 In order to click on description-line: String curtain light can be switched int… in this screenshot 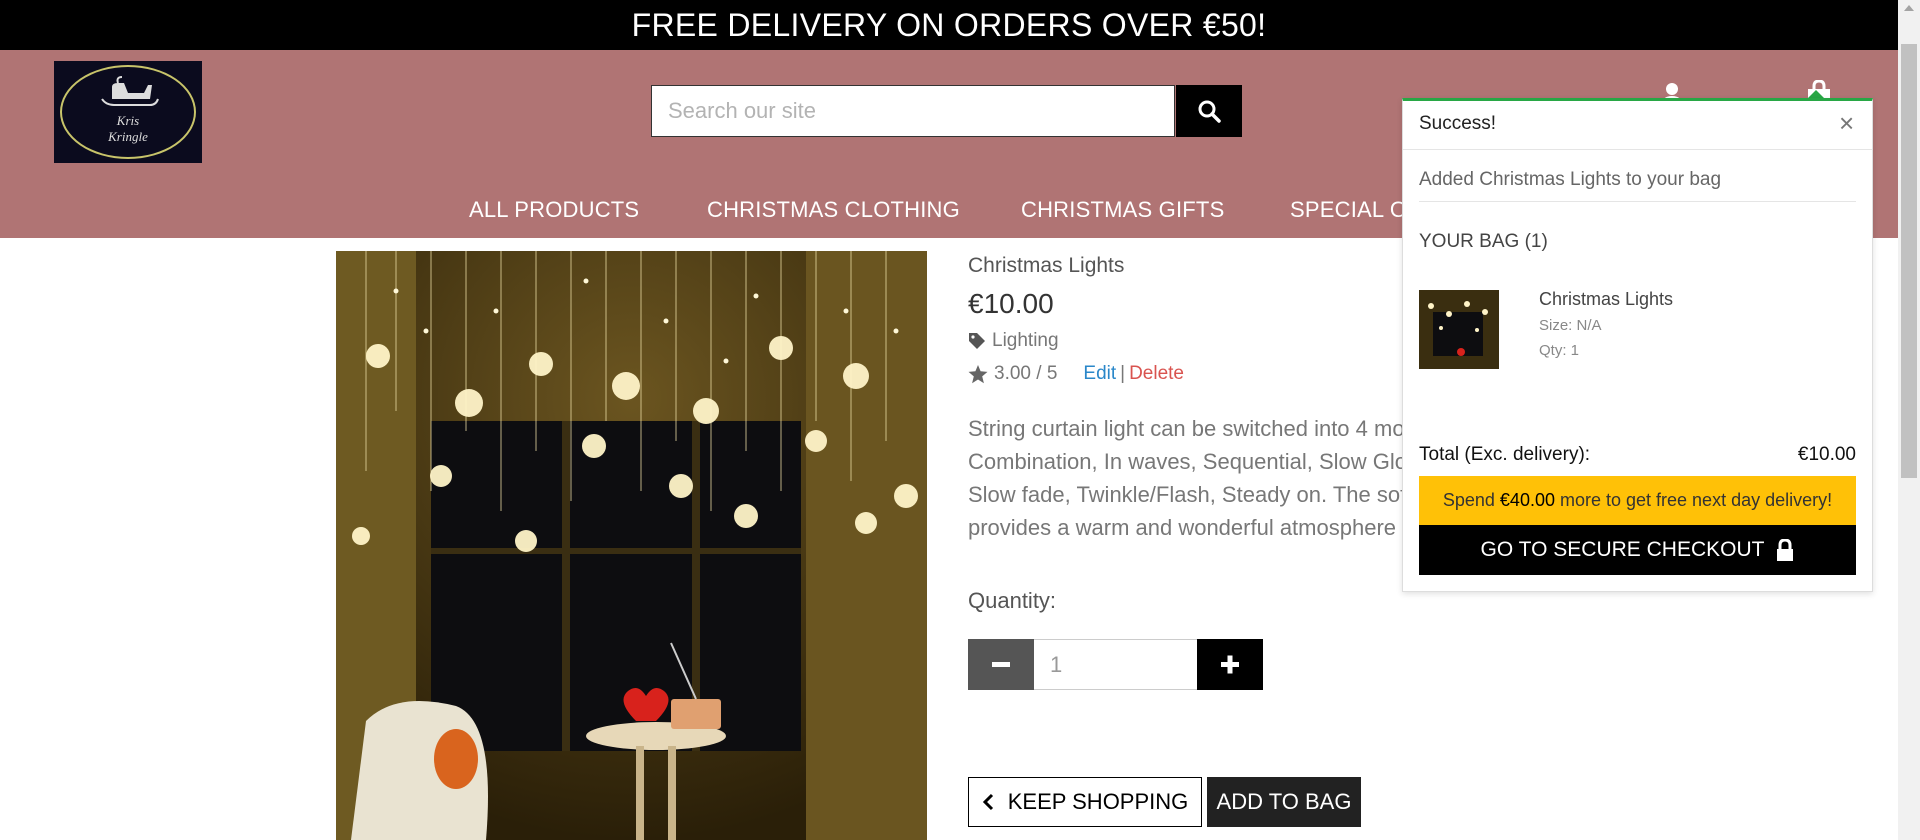, I will do `click(1192, 428)`.